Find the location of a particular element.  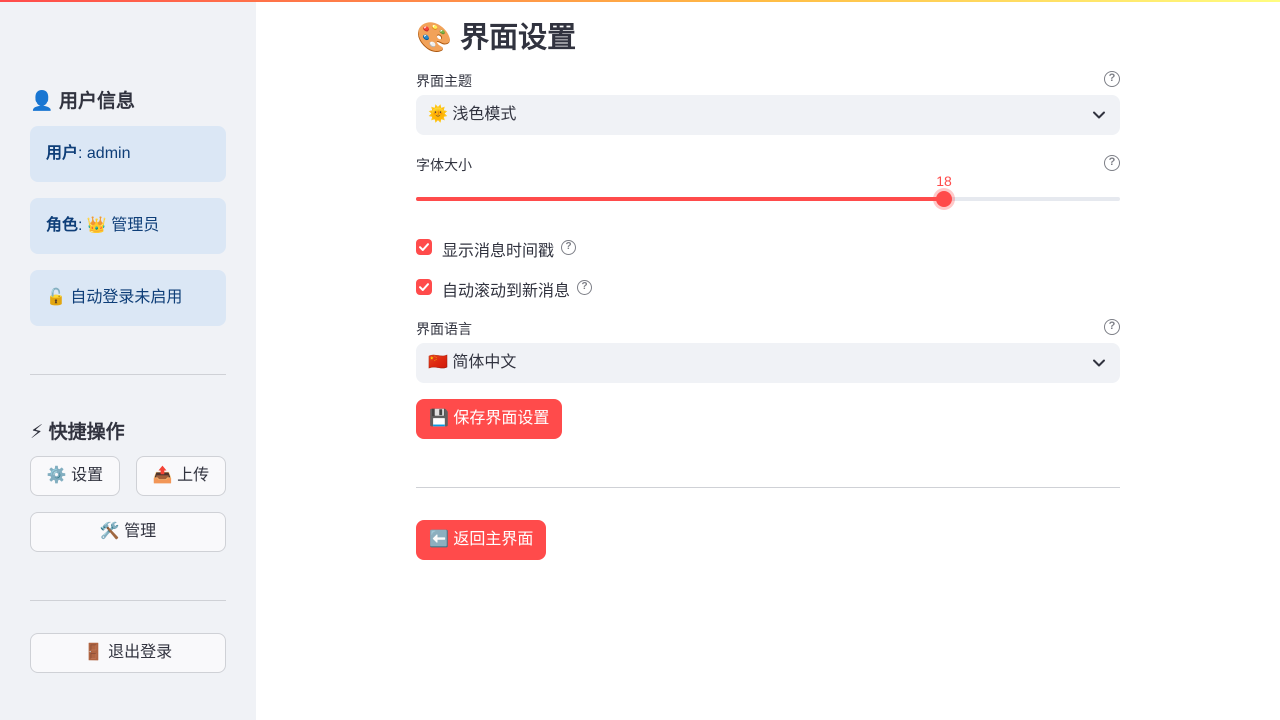

auto-scroll-checkbox is located at coordinates (424, 287).